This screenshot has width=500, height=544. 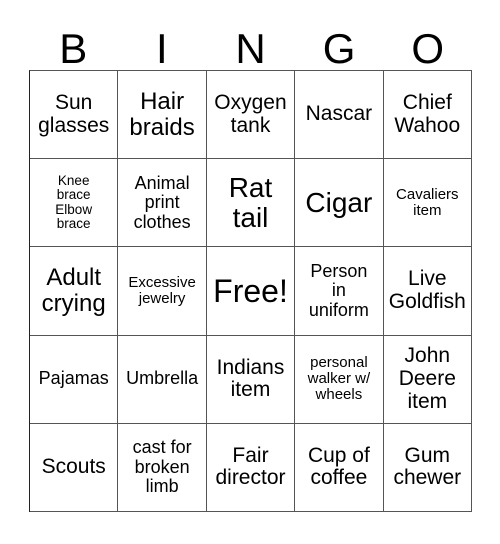 What do you see at coordinates (73, 48) in the screenshot?
I see `bingo-header-letter-b: B` at bounding box center [73, 48].